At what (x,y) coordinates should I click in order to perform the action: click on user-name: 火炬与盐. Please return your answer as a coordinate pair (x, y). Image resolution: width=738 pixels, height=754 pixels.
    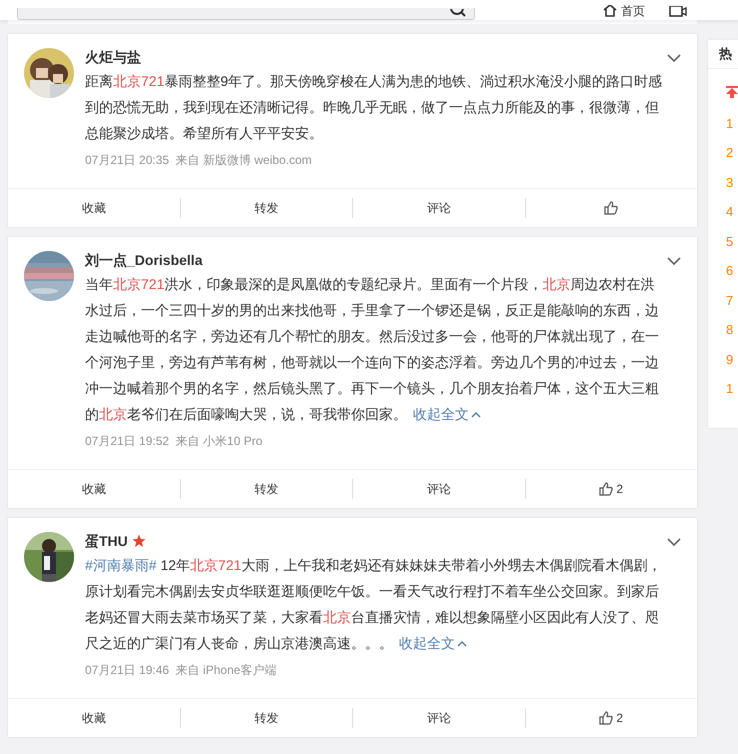
    Looking at the image, I should click on (113, 57).